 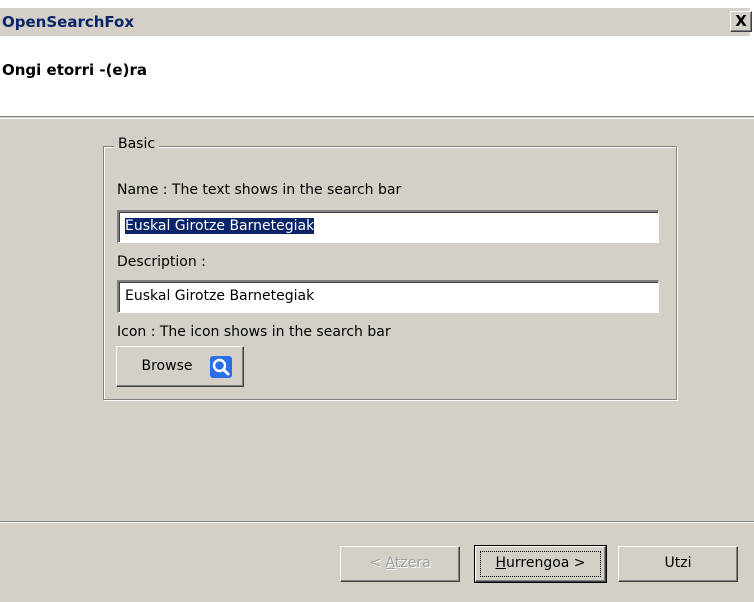 I want to click on name-label: Name : The text shows in the search bar, so click(x=259, y=190).